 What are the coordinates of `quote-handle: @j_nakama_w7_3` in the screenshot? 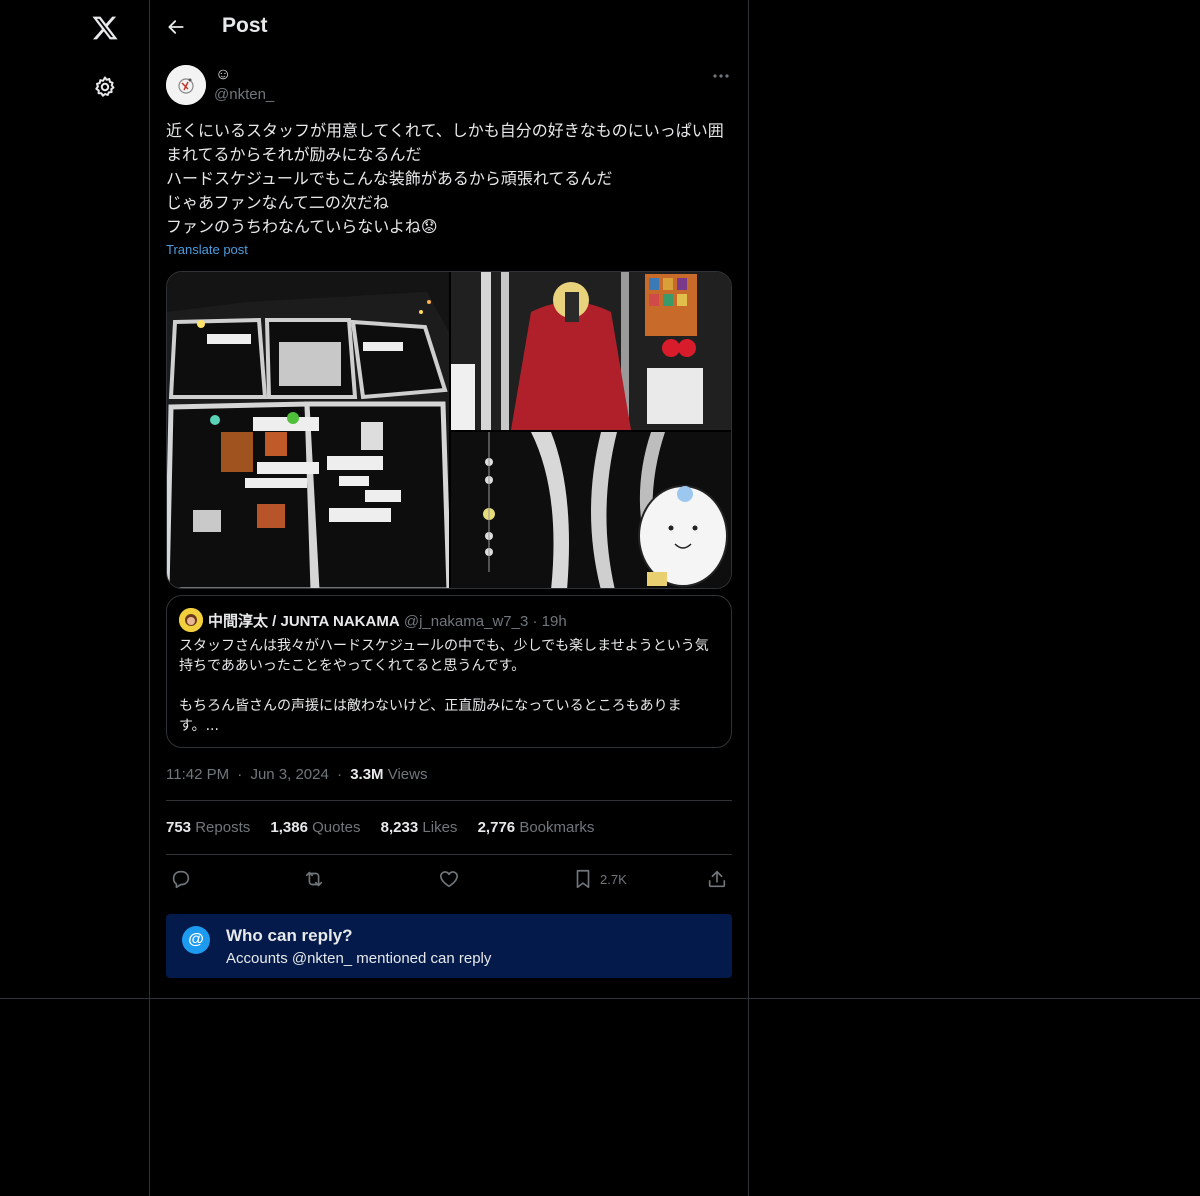 It's located at (466, 621).